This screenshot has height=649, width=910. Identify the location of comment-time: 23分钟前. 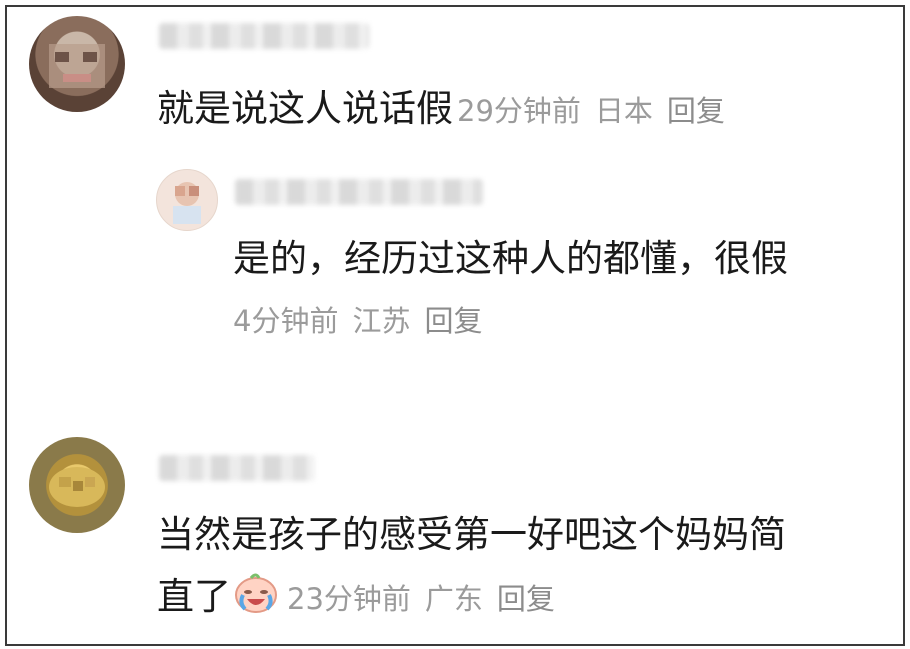
(349, 599).